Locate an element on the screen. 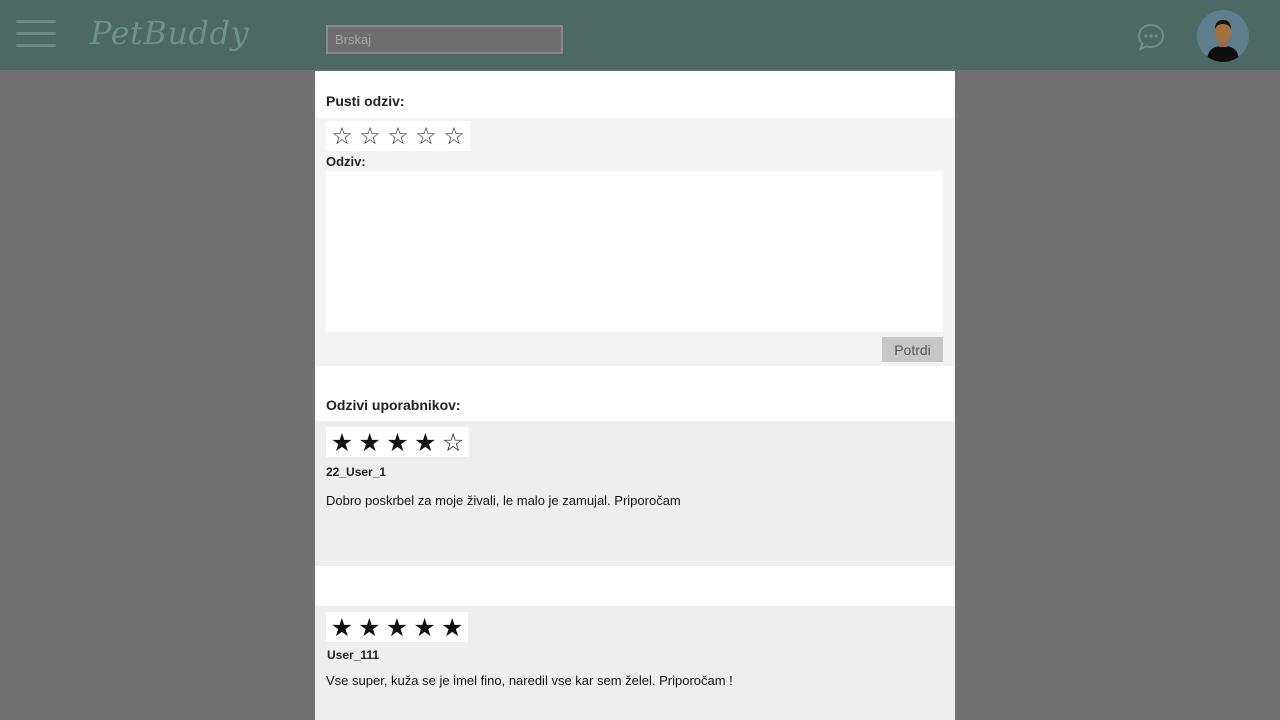 The width and height of the screenshot is (1280, 720). top-navigation-bar: PetBuddy is located at coordinates (640, 35).